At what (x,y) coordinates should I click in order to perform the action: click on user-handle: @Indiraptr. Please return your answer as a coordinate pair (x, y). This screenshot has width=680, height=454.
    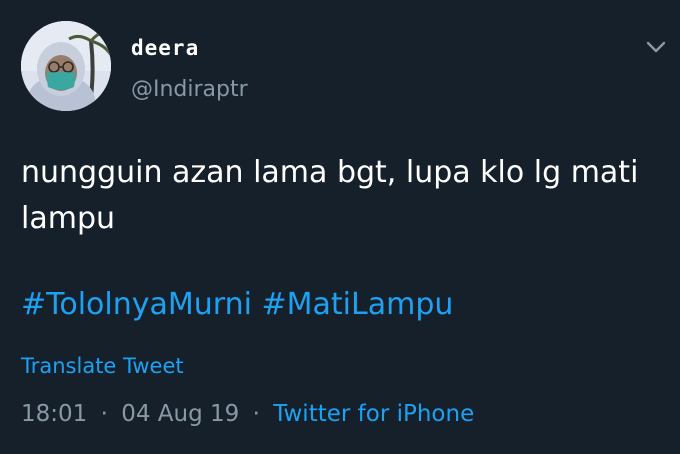
    Looking at the image, I should click on (189, 89).